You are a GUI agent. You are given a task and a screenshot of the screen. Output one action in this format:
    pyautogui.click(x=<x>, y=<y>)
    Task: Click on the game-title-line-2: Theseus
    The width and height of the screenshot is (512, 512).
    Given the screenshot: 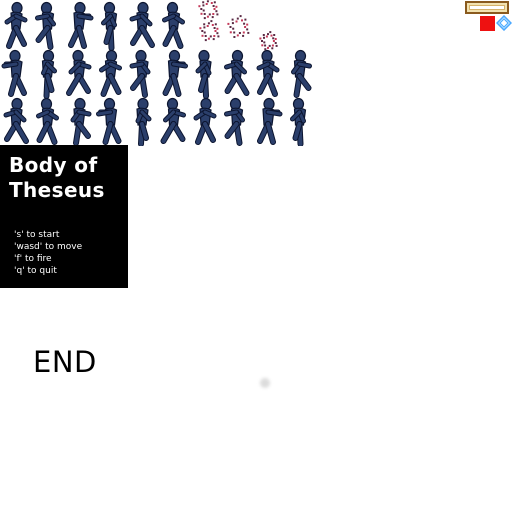 What is the action you would take?
    pyautogui.click(x=57, y=190)
    